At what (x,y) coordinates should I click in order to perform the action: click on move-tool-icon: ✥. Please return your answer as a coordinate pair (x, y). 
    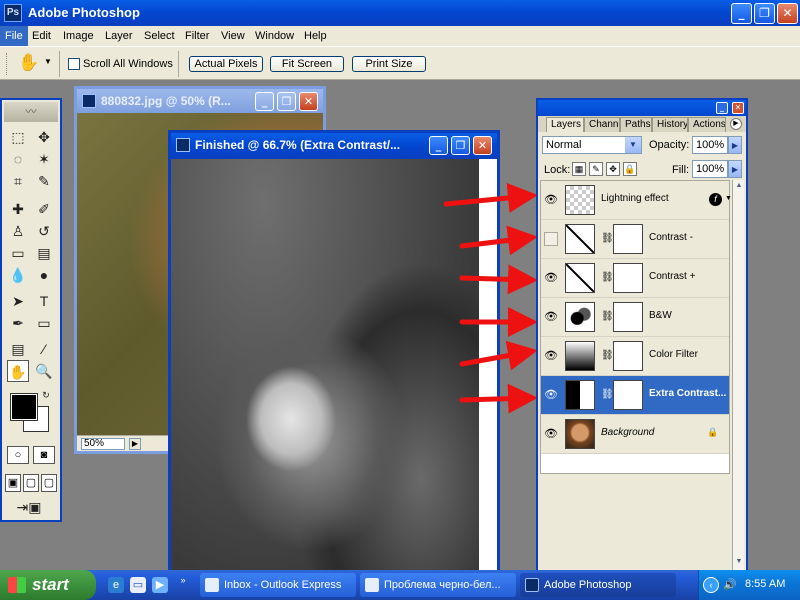
    Looking at the image, I should click on (44, 137).